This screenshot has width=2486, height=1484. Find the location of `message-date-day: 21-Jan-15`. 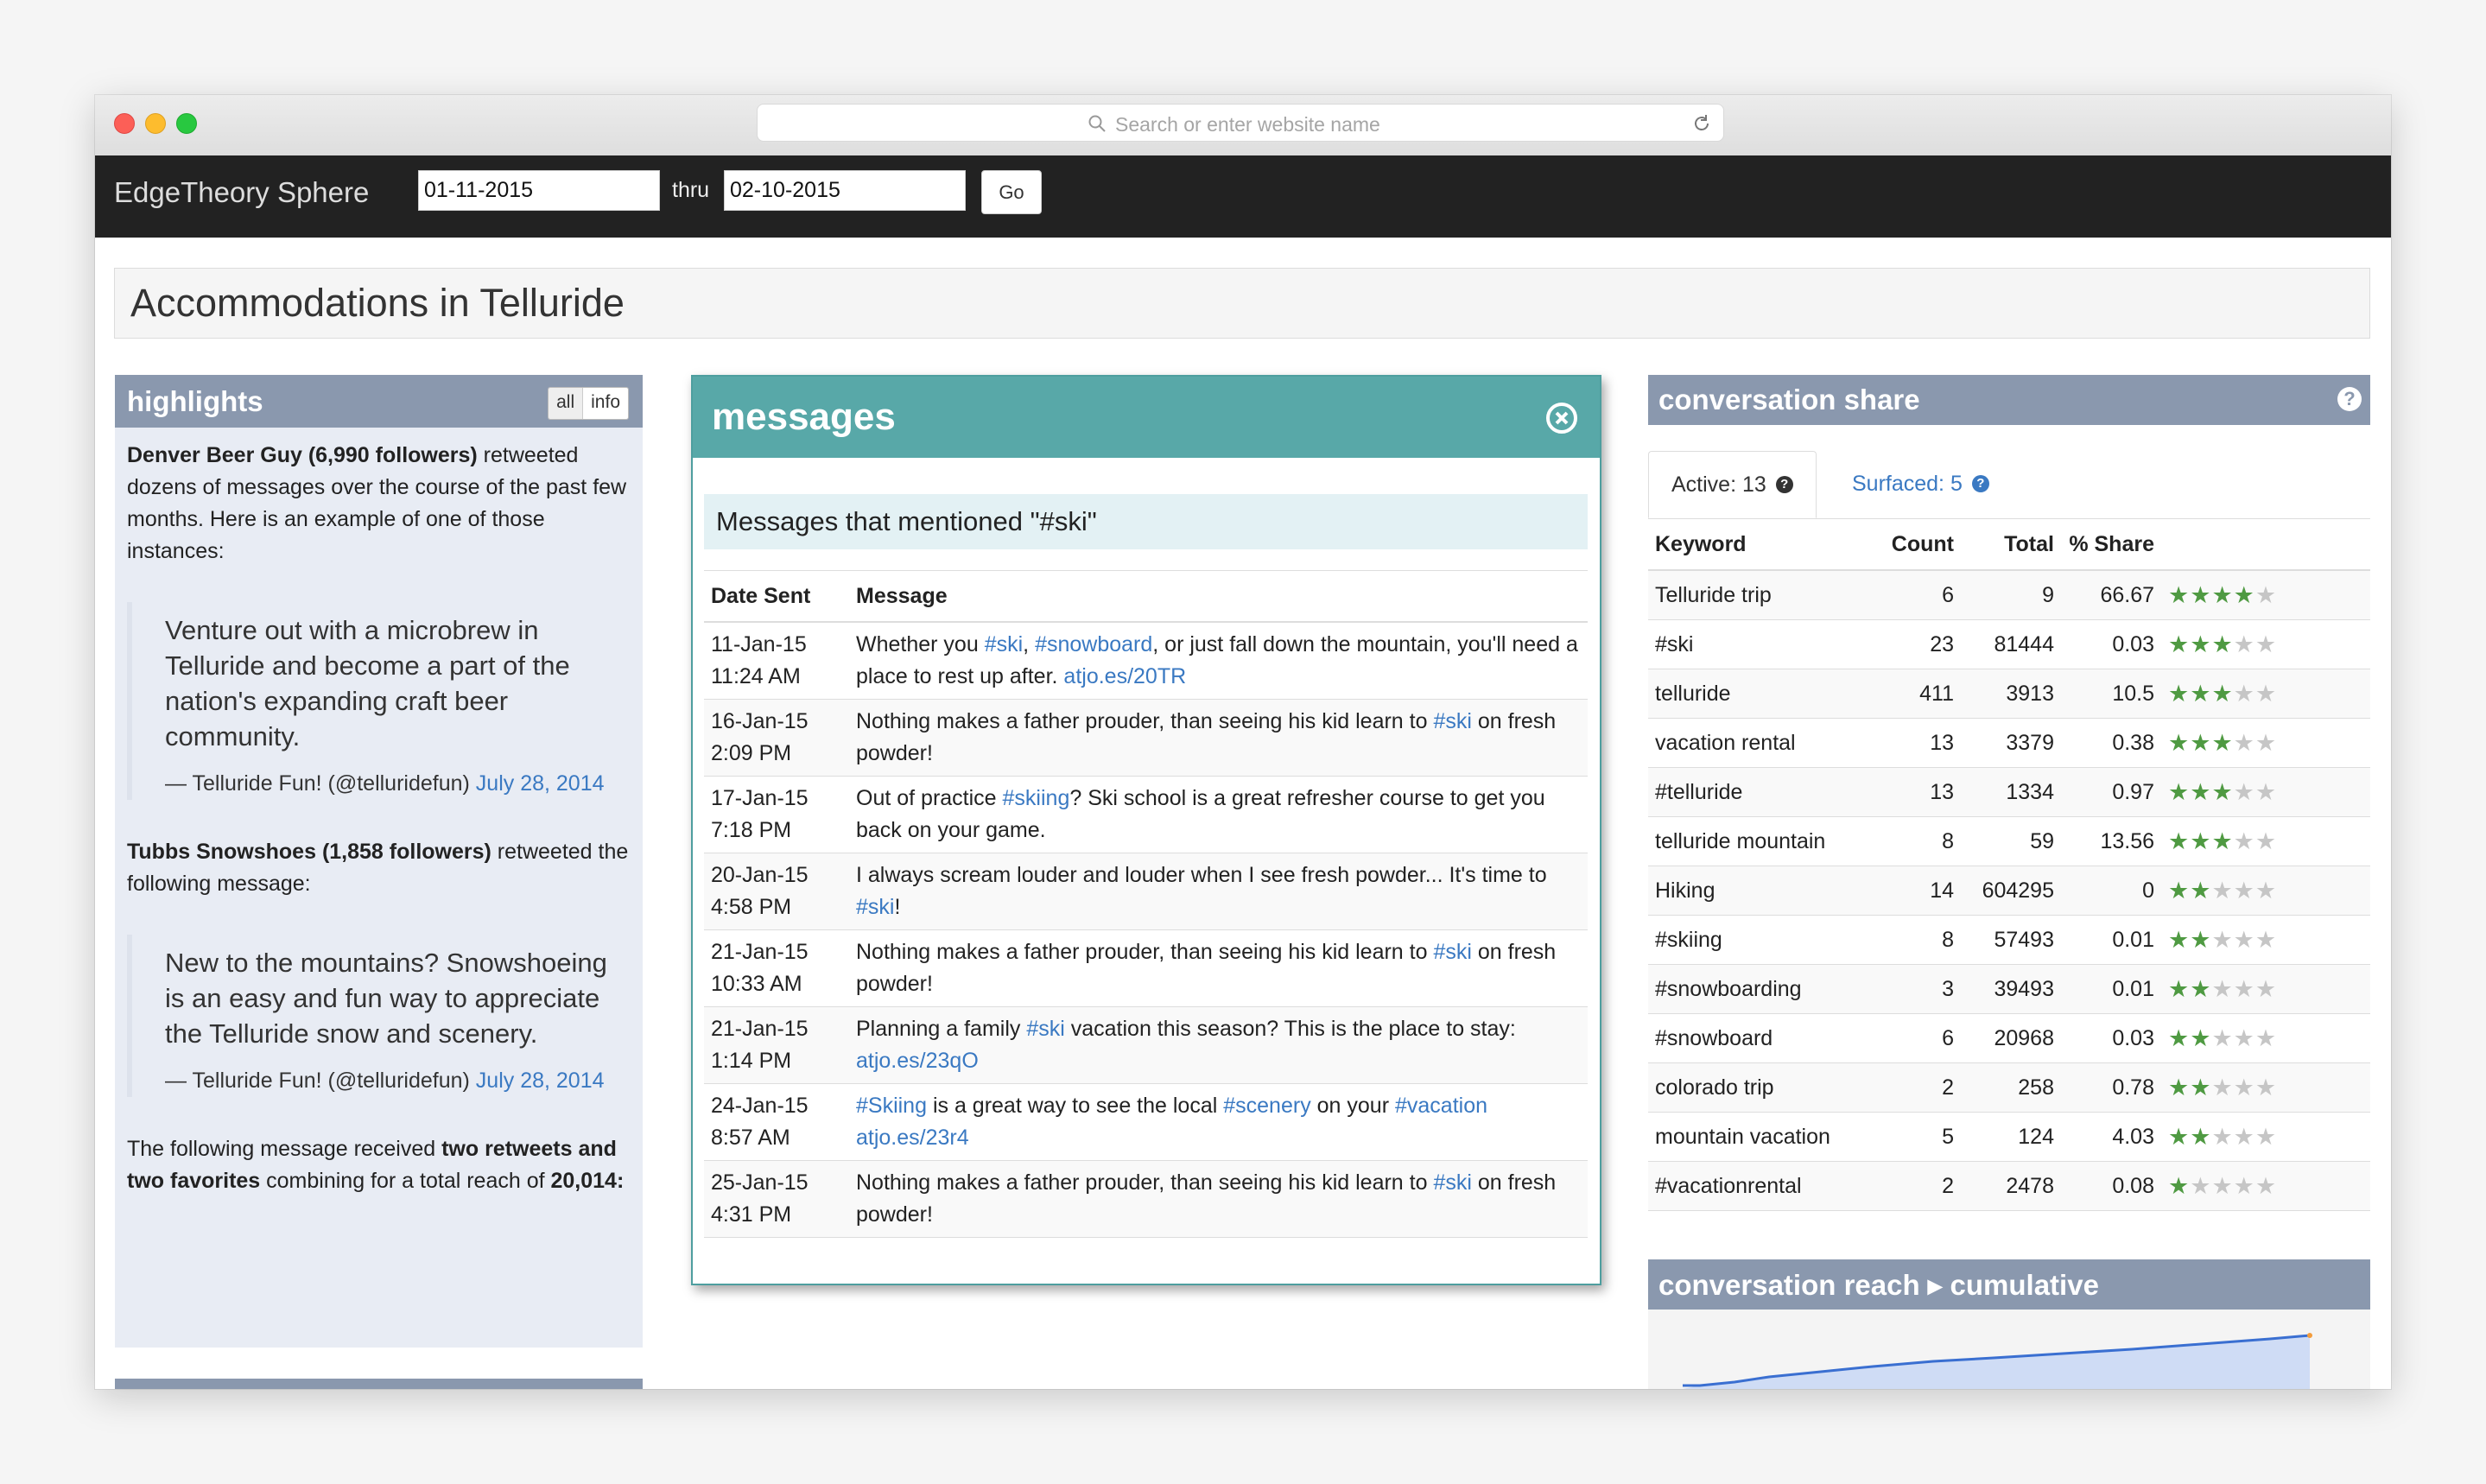

message-date-day: 21-Jan-15 is located at coordinates (760, 1029).